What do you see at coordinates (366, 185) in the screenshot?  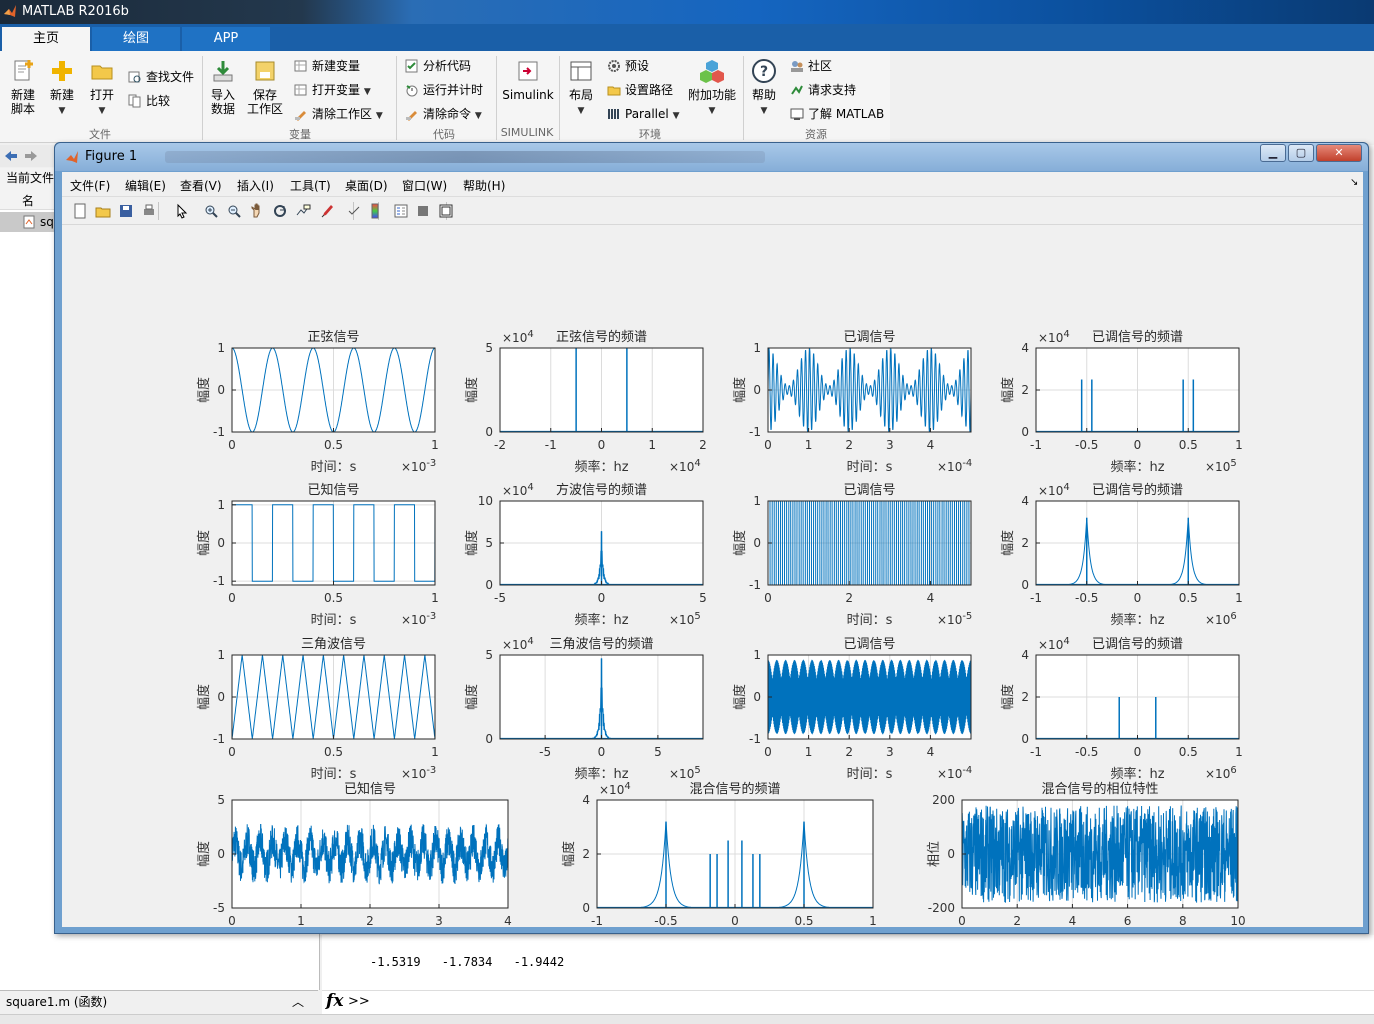 I see `menu-desktop: 桌面(D)` at bounding box center [366, 185].